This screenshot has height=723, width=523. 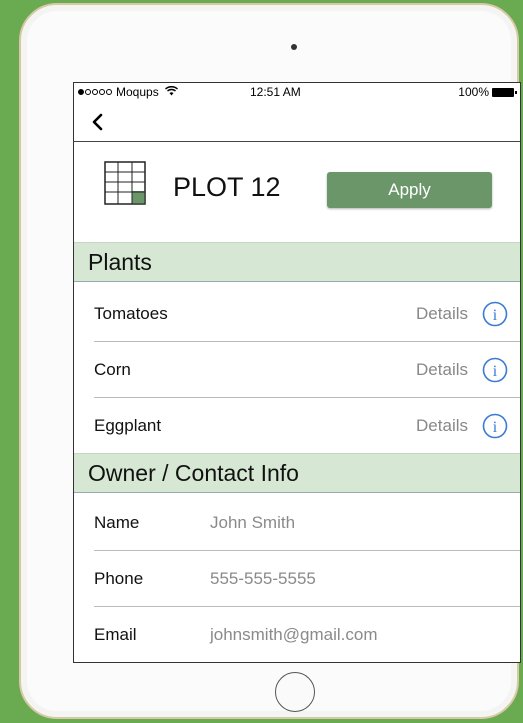 What do you see at coordinates (409, 190) in the screenshot?
I see `apply-button: Apply` at bounding box center [409, 190].